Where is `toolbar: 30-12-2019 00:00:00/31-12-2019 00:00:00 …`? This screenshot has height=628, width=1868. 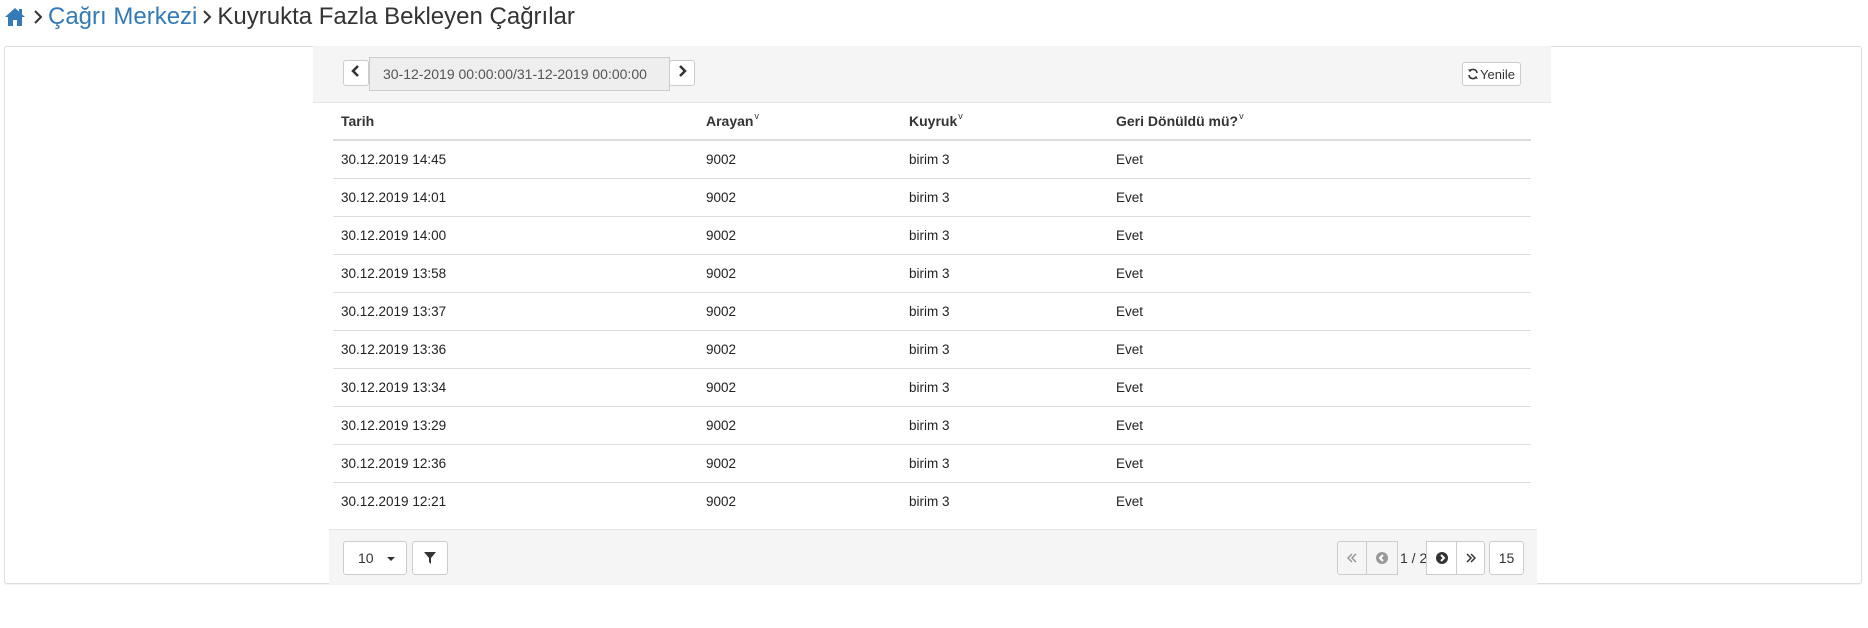 toolbar: 30-12-2019 00:00:00/31-12-2019 00:00:00 … is located at coordinates (932, 74).